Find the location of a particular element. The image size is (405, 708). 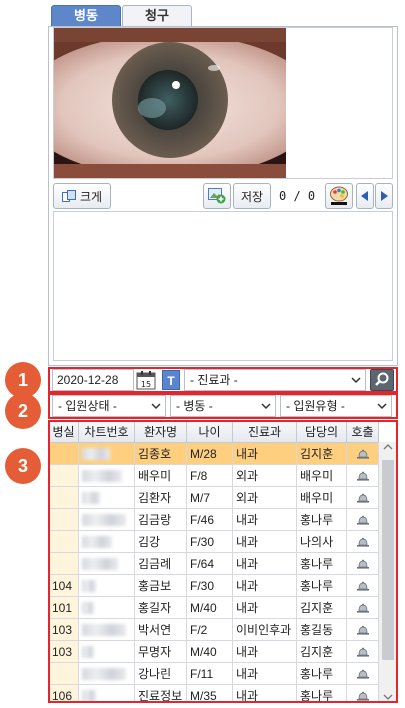

filter-row-admission: - 입원상태 - - 병동 - - 입원유형 - is located at coordinates (223, 406).